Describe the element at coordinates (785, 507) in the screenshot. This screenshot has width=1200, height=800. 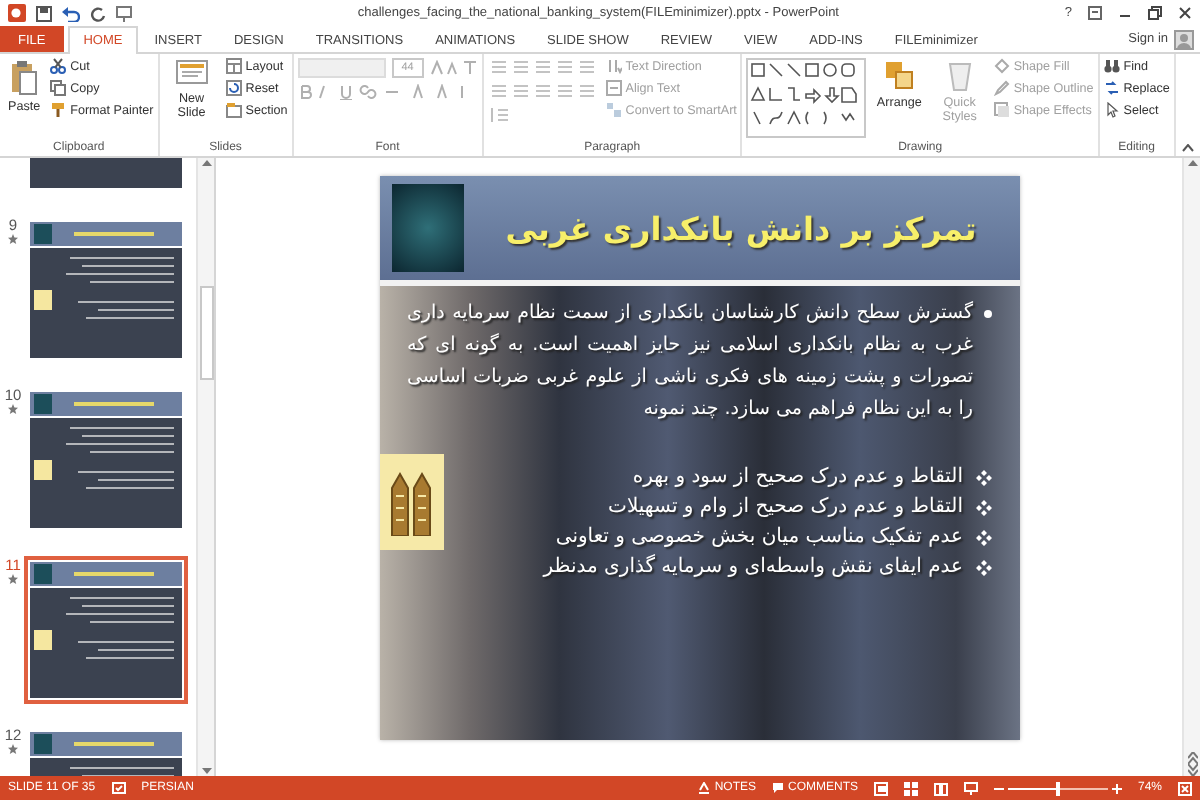
I see `bullet-text: التقاط و عدم درک صحیح از وام و تسهیلات` at that location.